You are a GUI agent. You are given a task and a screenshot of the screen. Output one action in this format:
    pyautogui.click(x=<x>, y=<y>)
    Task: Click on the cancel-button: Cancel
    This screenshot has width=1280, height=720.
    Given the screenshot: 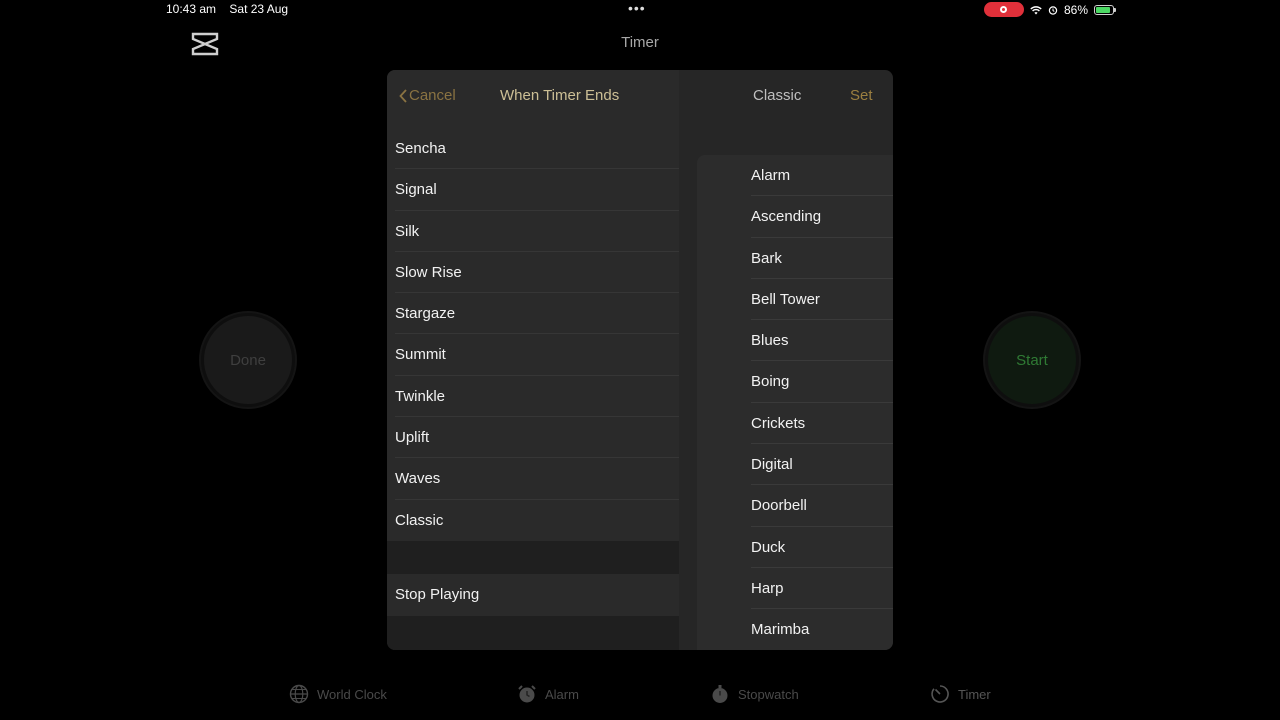 What is the action you would take?
    pyautogui.click(x=427, y=95)
    